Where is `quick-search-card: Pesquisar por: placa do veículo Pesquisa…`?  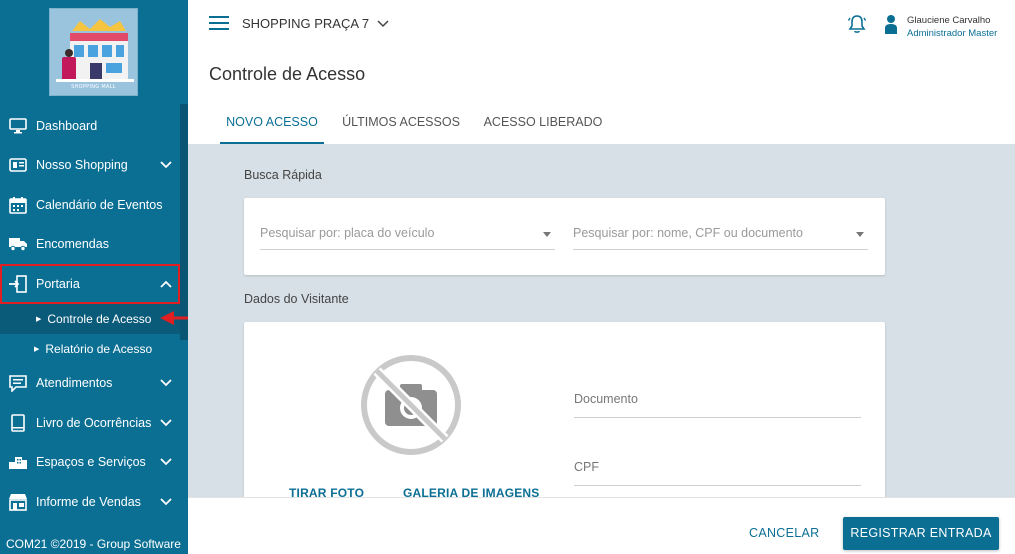
quick-search-card: Pesquisar por: placa do veículo Pesquisa… is located at coordinates (564, 236).